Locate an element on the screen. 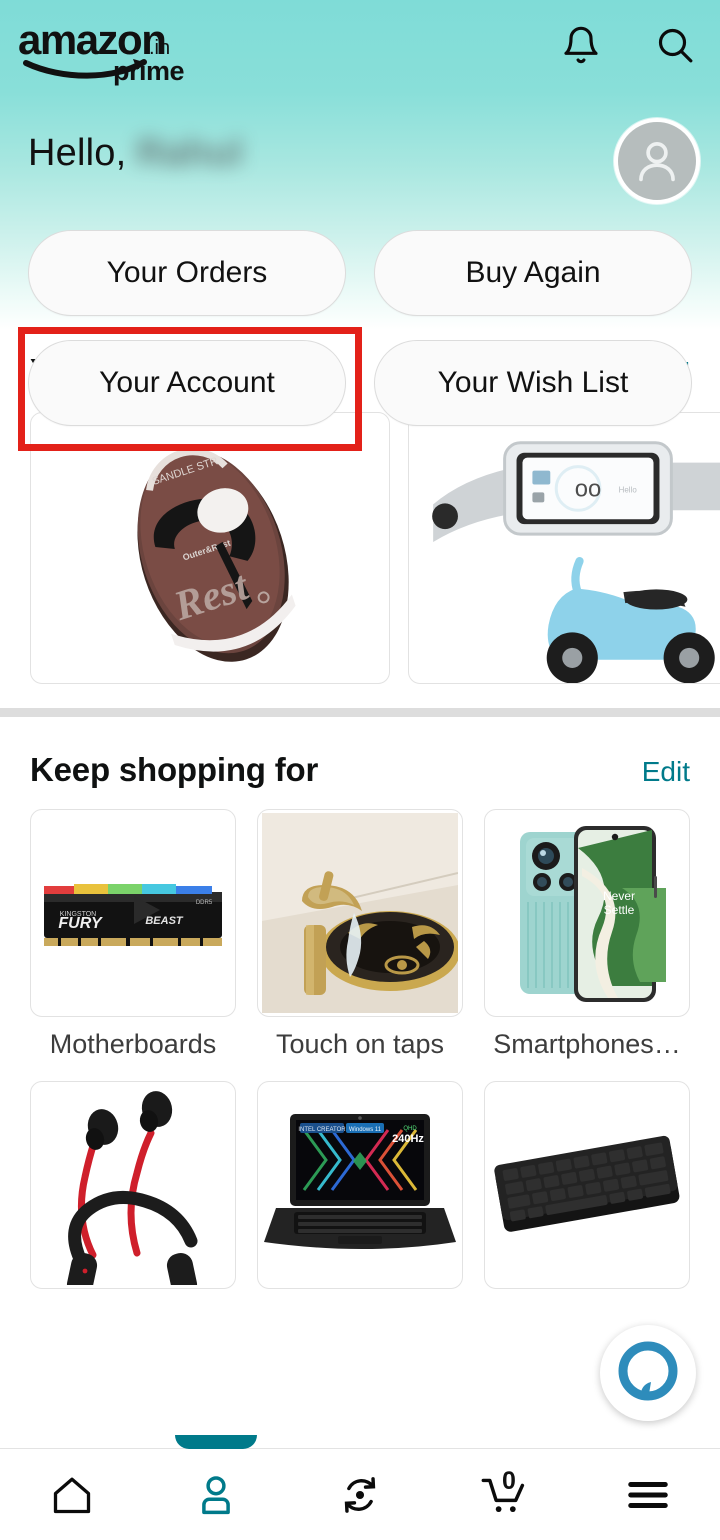  keep-shopping-item-earphones is located at coordinates (133, 1191).